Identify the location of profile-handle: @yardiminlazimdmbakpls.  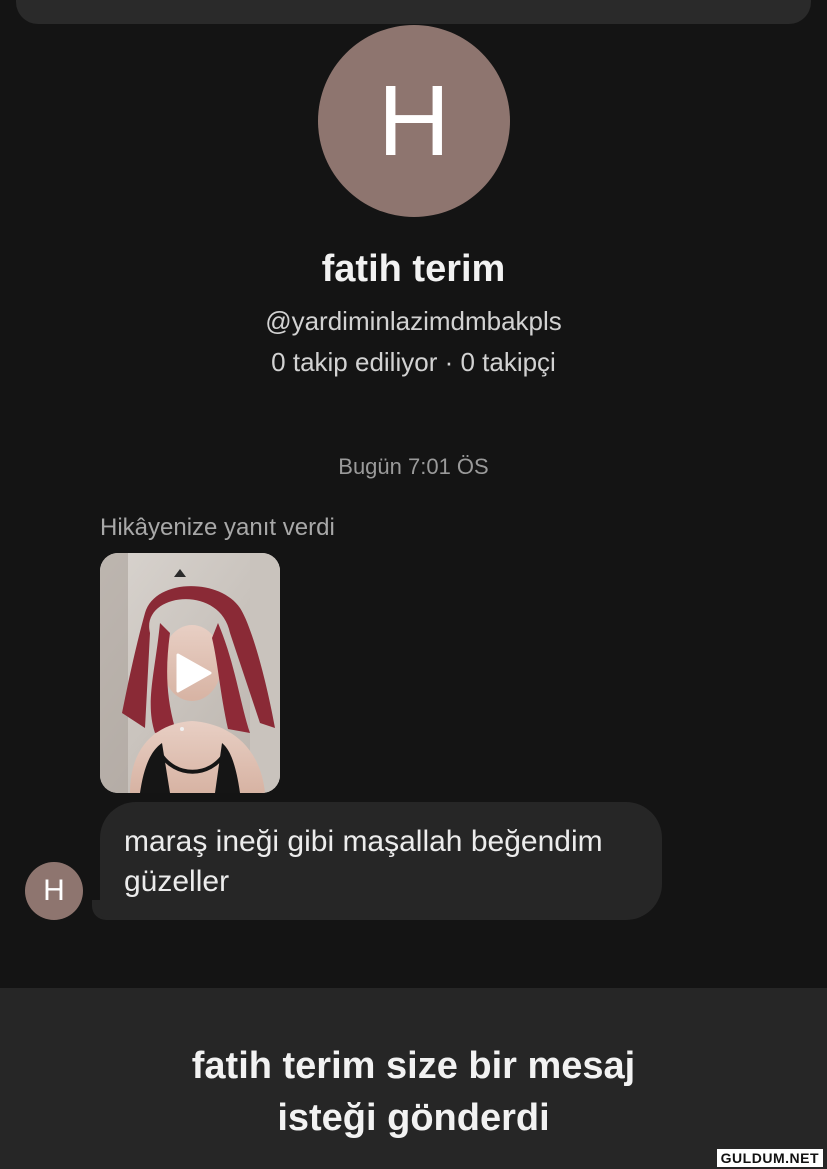
(413, 321).